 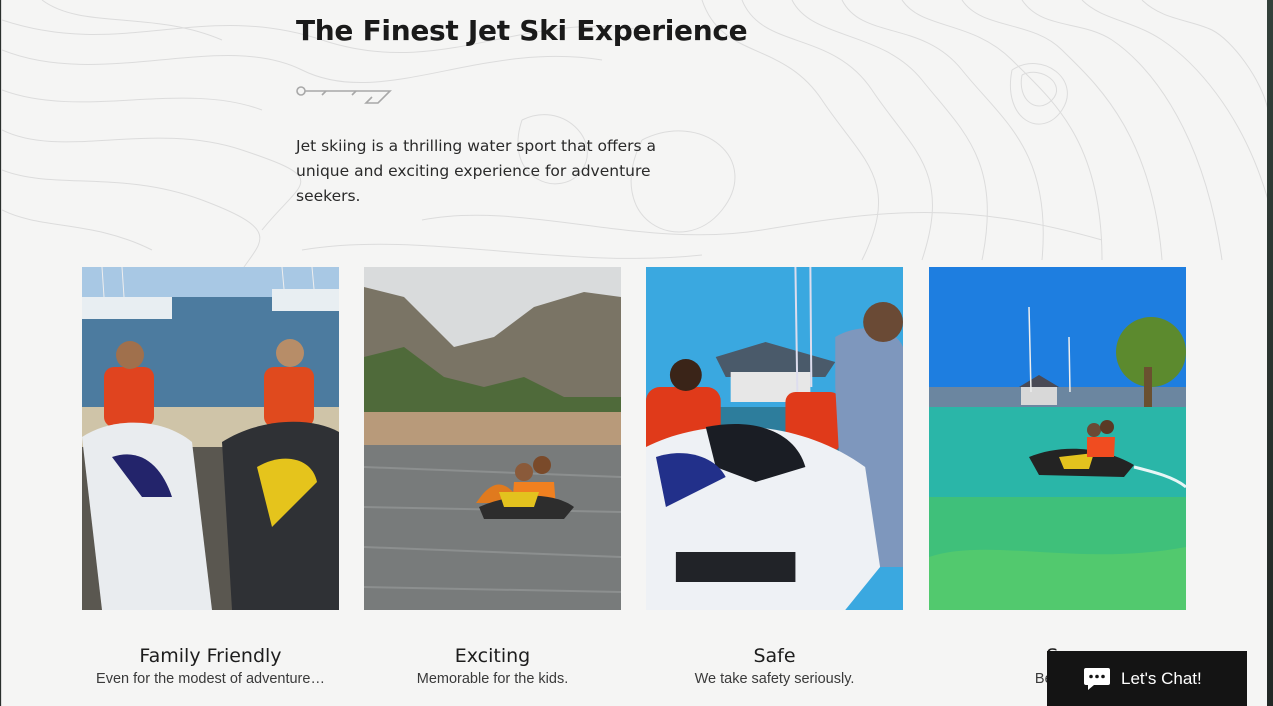 I want to click on feature-description: Memorable for the kids., so click(x=492, y=679).